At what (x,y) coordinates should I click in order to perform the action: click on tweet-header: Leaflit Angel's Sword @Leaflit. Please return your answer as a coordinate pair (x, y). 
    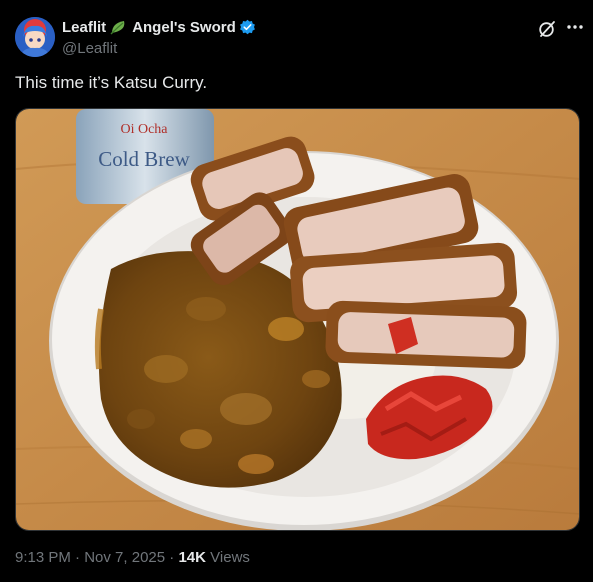
    Looking at the image, I should click on (300, 36).